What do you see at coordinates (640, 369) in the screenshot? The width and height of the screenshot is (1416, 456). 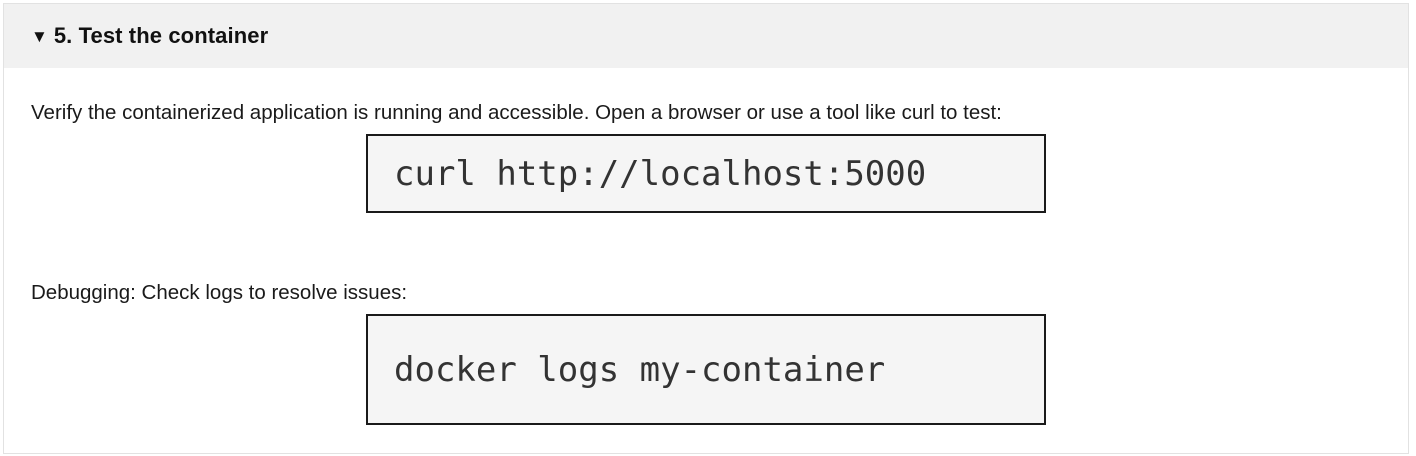 I see `code-text-logs: docker logs my-container` at bounding box center [640, 369].